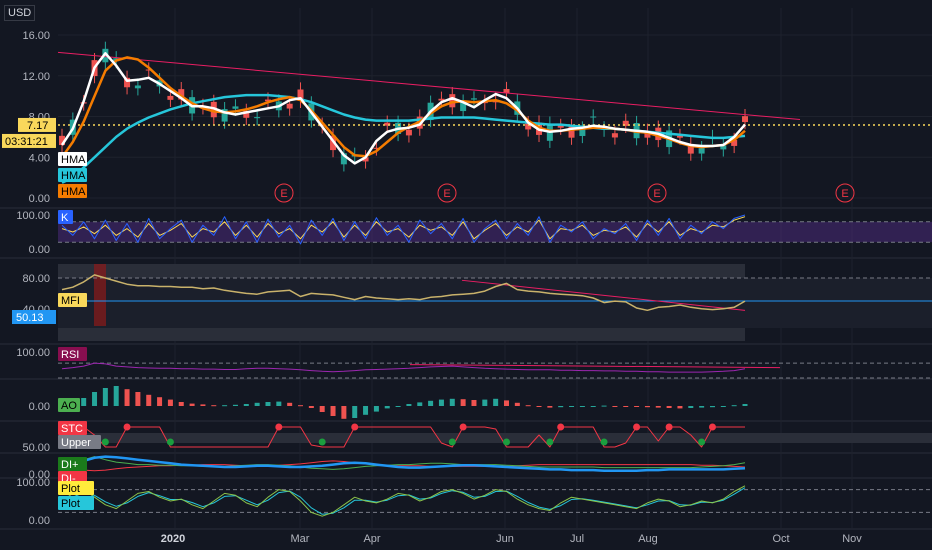 The height and width of the screenshot is (550, 932). I want to click on stoch-y-tick: 100.00, so click(33, 216).